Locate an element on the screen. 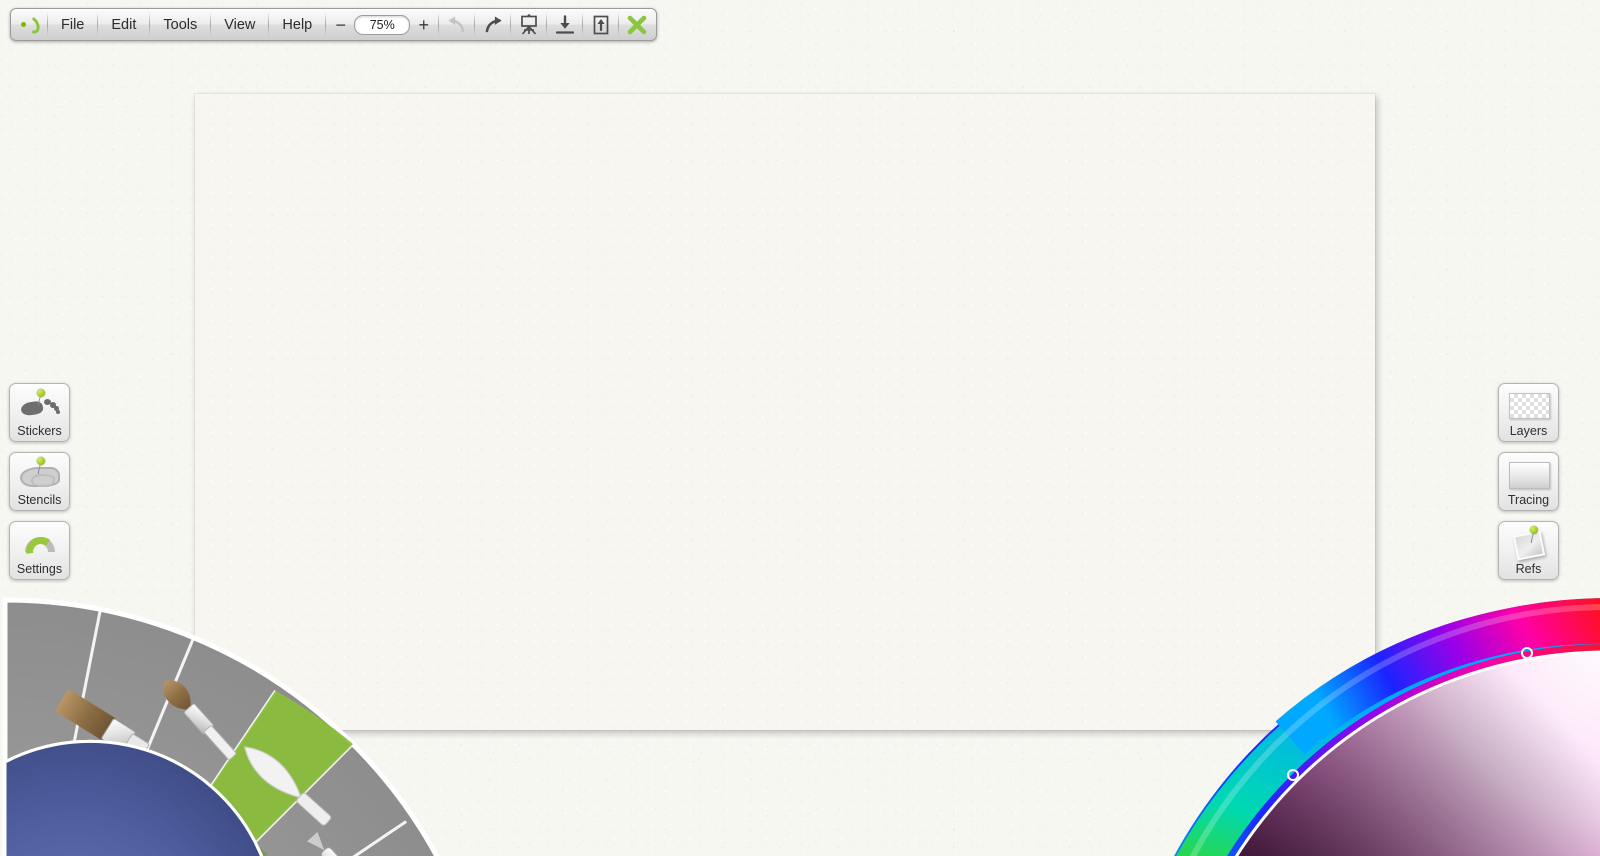  menu-edit: Edit is located at coordinates (123, 24).